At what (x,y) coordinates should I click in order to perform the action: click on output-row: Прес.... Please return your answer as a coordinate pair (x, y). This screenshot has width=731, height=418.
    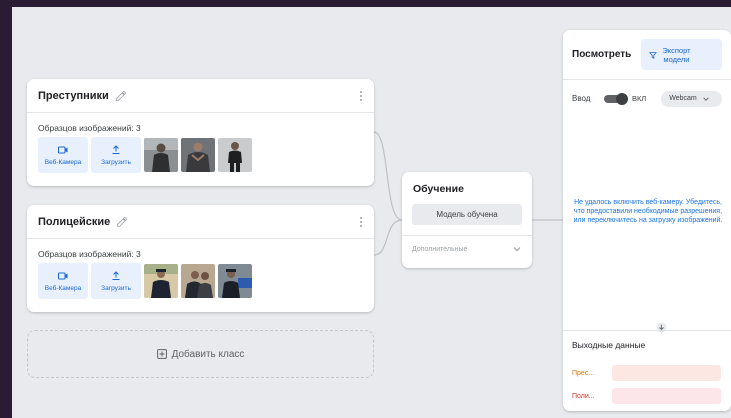
    Looking at the image, I should click on (651, 373).